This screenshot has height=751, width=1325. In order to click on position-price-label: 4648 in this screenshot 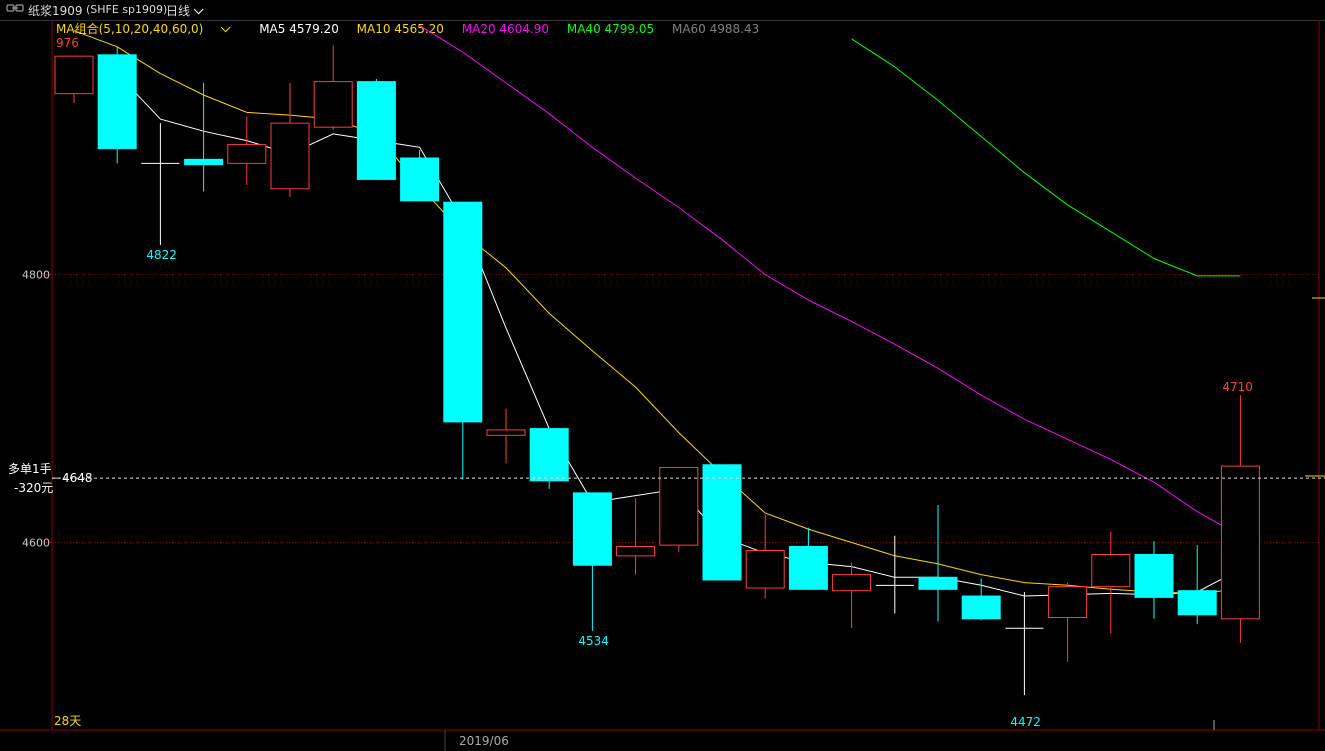, I will do `click(77, 478)`.